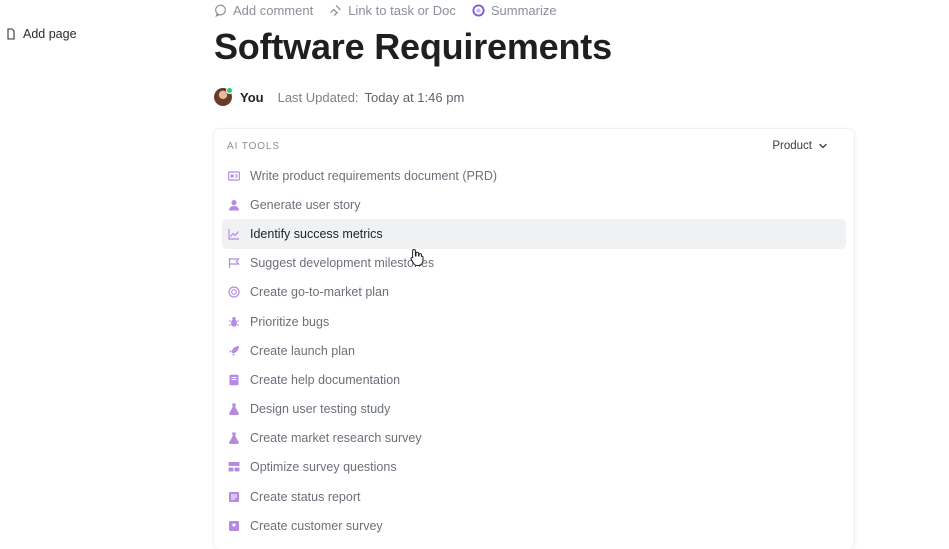 This screenshot has height=549, width=949. I want to click on add-comment-button: Add comment, so click(263, 10).